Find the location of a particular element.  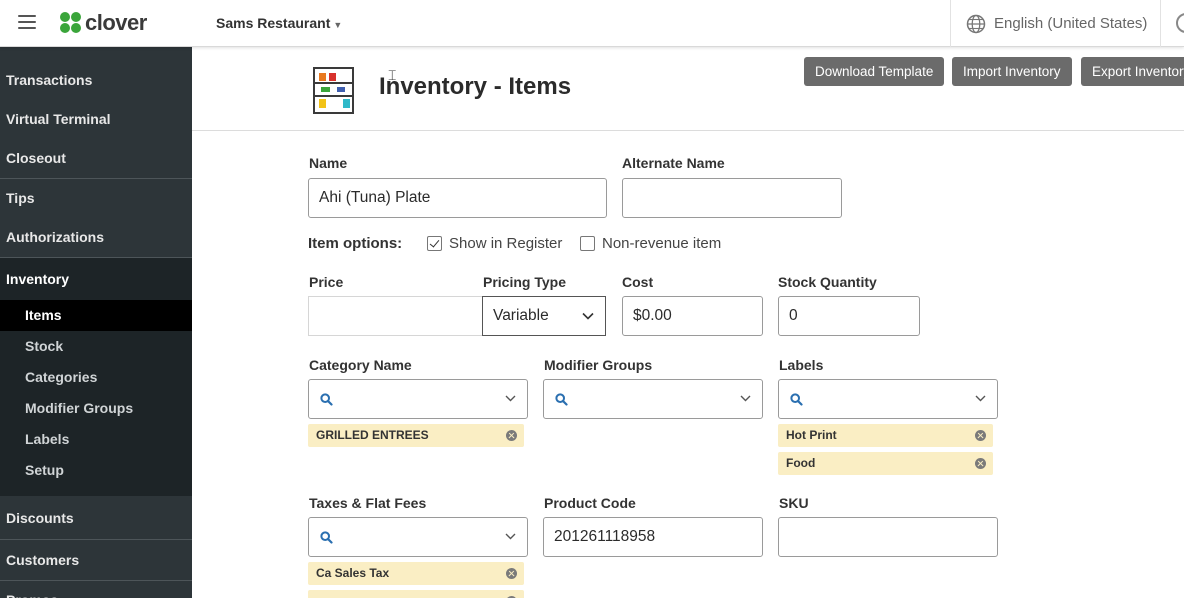

label-chip-label: Hot Print is located at coordinates (811, 435).